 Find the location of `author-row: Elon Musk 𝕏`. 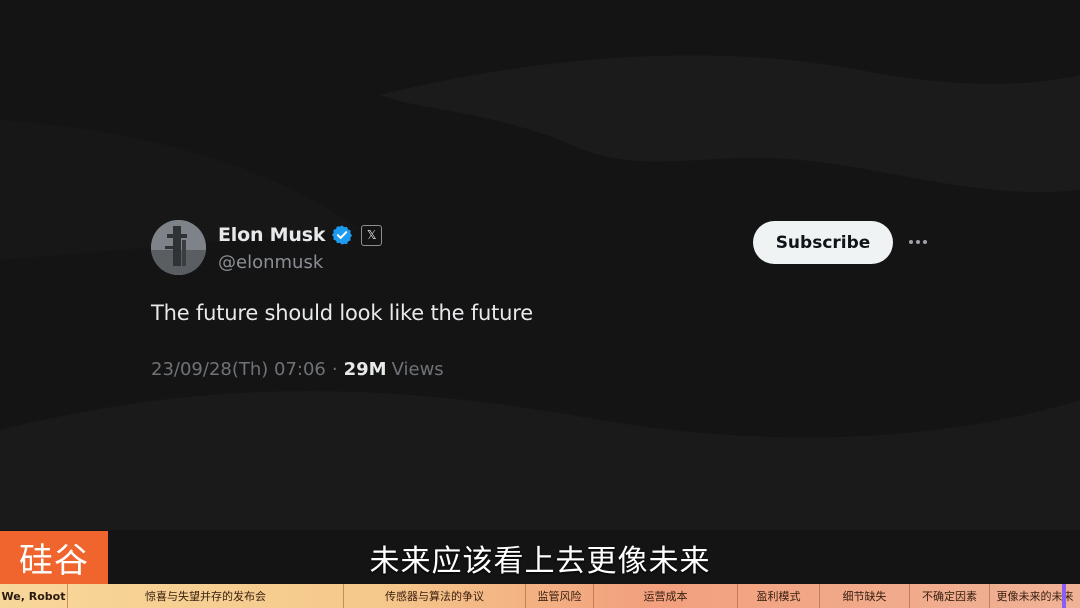

author-row: Elon Musk 𝕏 is located at coordinates (300, 235).